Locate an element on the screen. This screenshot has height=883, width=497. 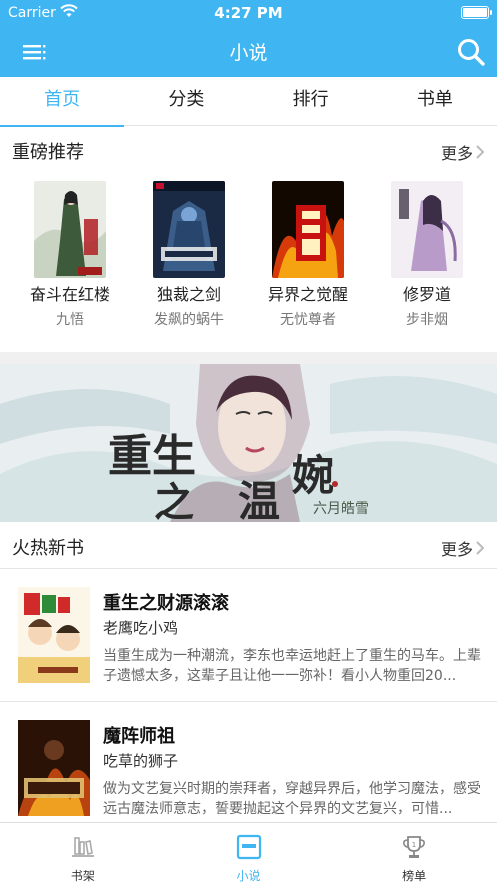
tabbar-item-bookshelf: 书架 is located at coordinates (83, 853).